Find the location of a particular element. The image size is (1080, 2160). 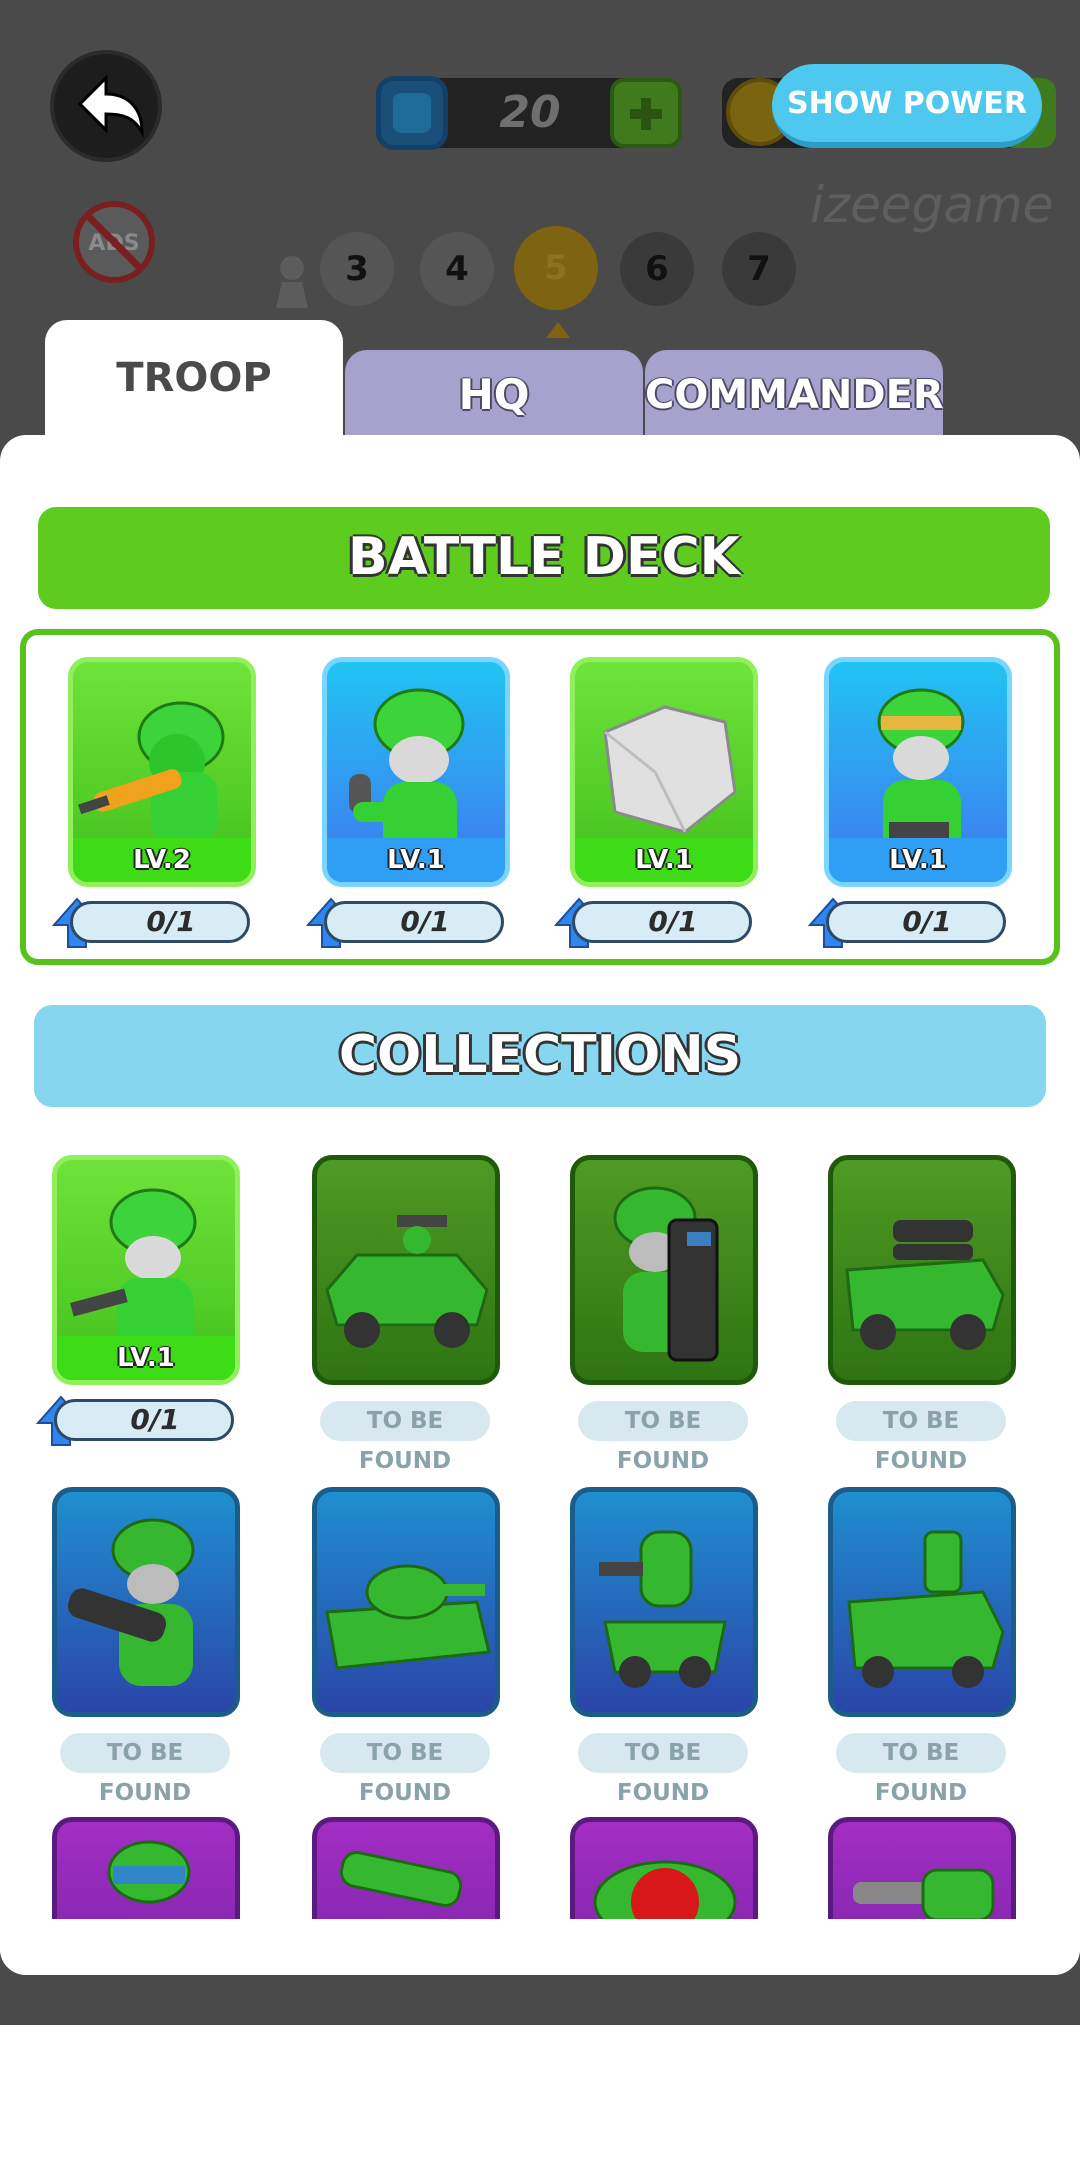

collection-card-armored-truck is located at coordinates (922, 1602).